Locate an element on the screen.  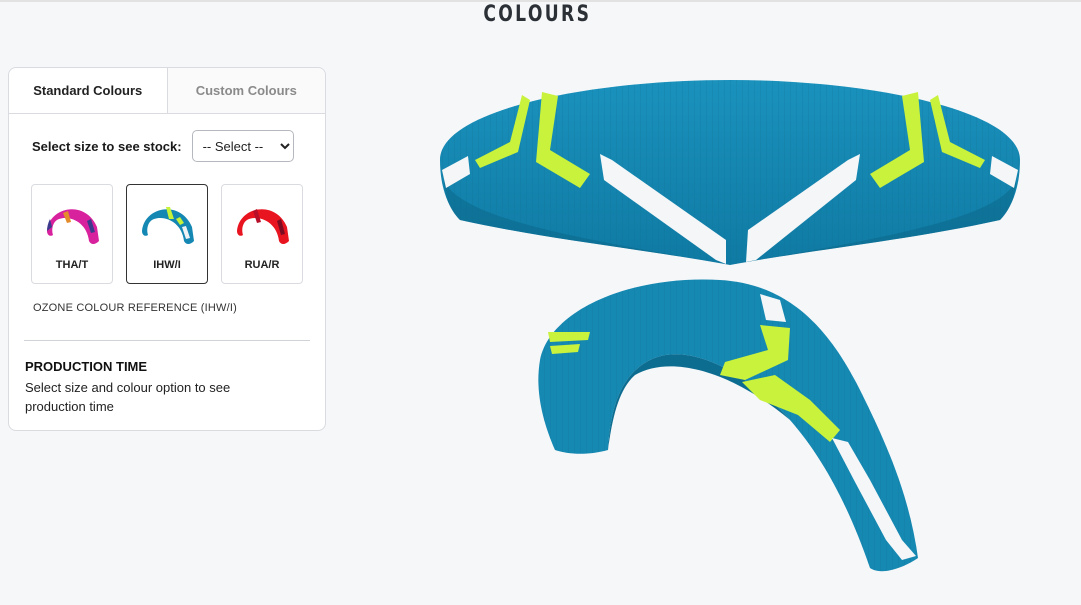
swatch-label: RUA/R is located at coordinates (262, 265).